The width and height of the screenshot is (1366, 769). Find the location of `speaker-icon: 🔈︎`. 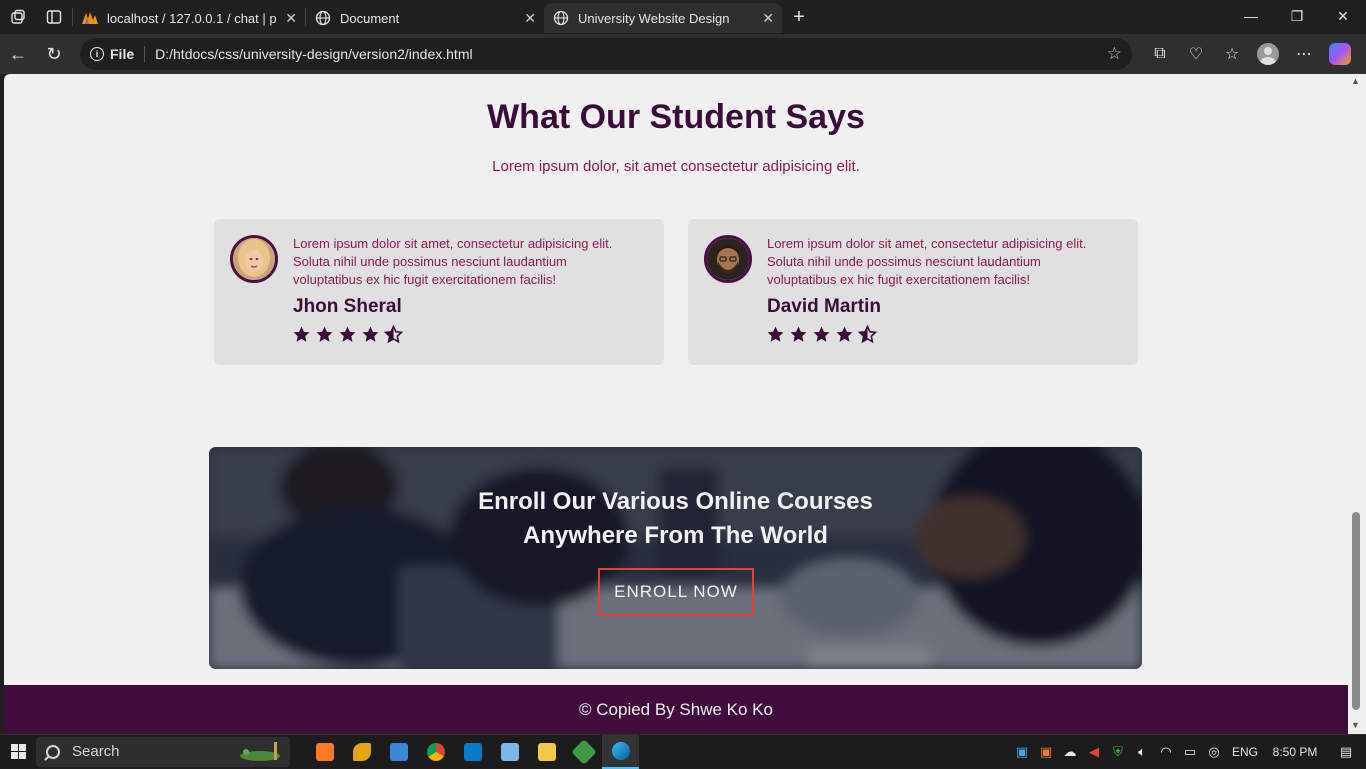

speaker-icon: 🔈︎ is located at coordinates (1142, 752).